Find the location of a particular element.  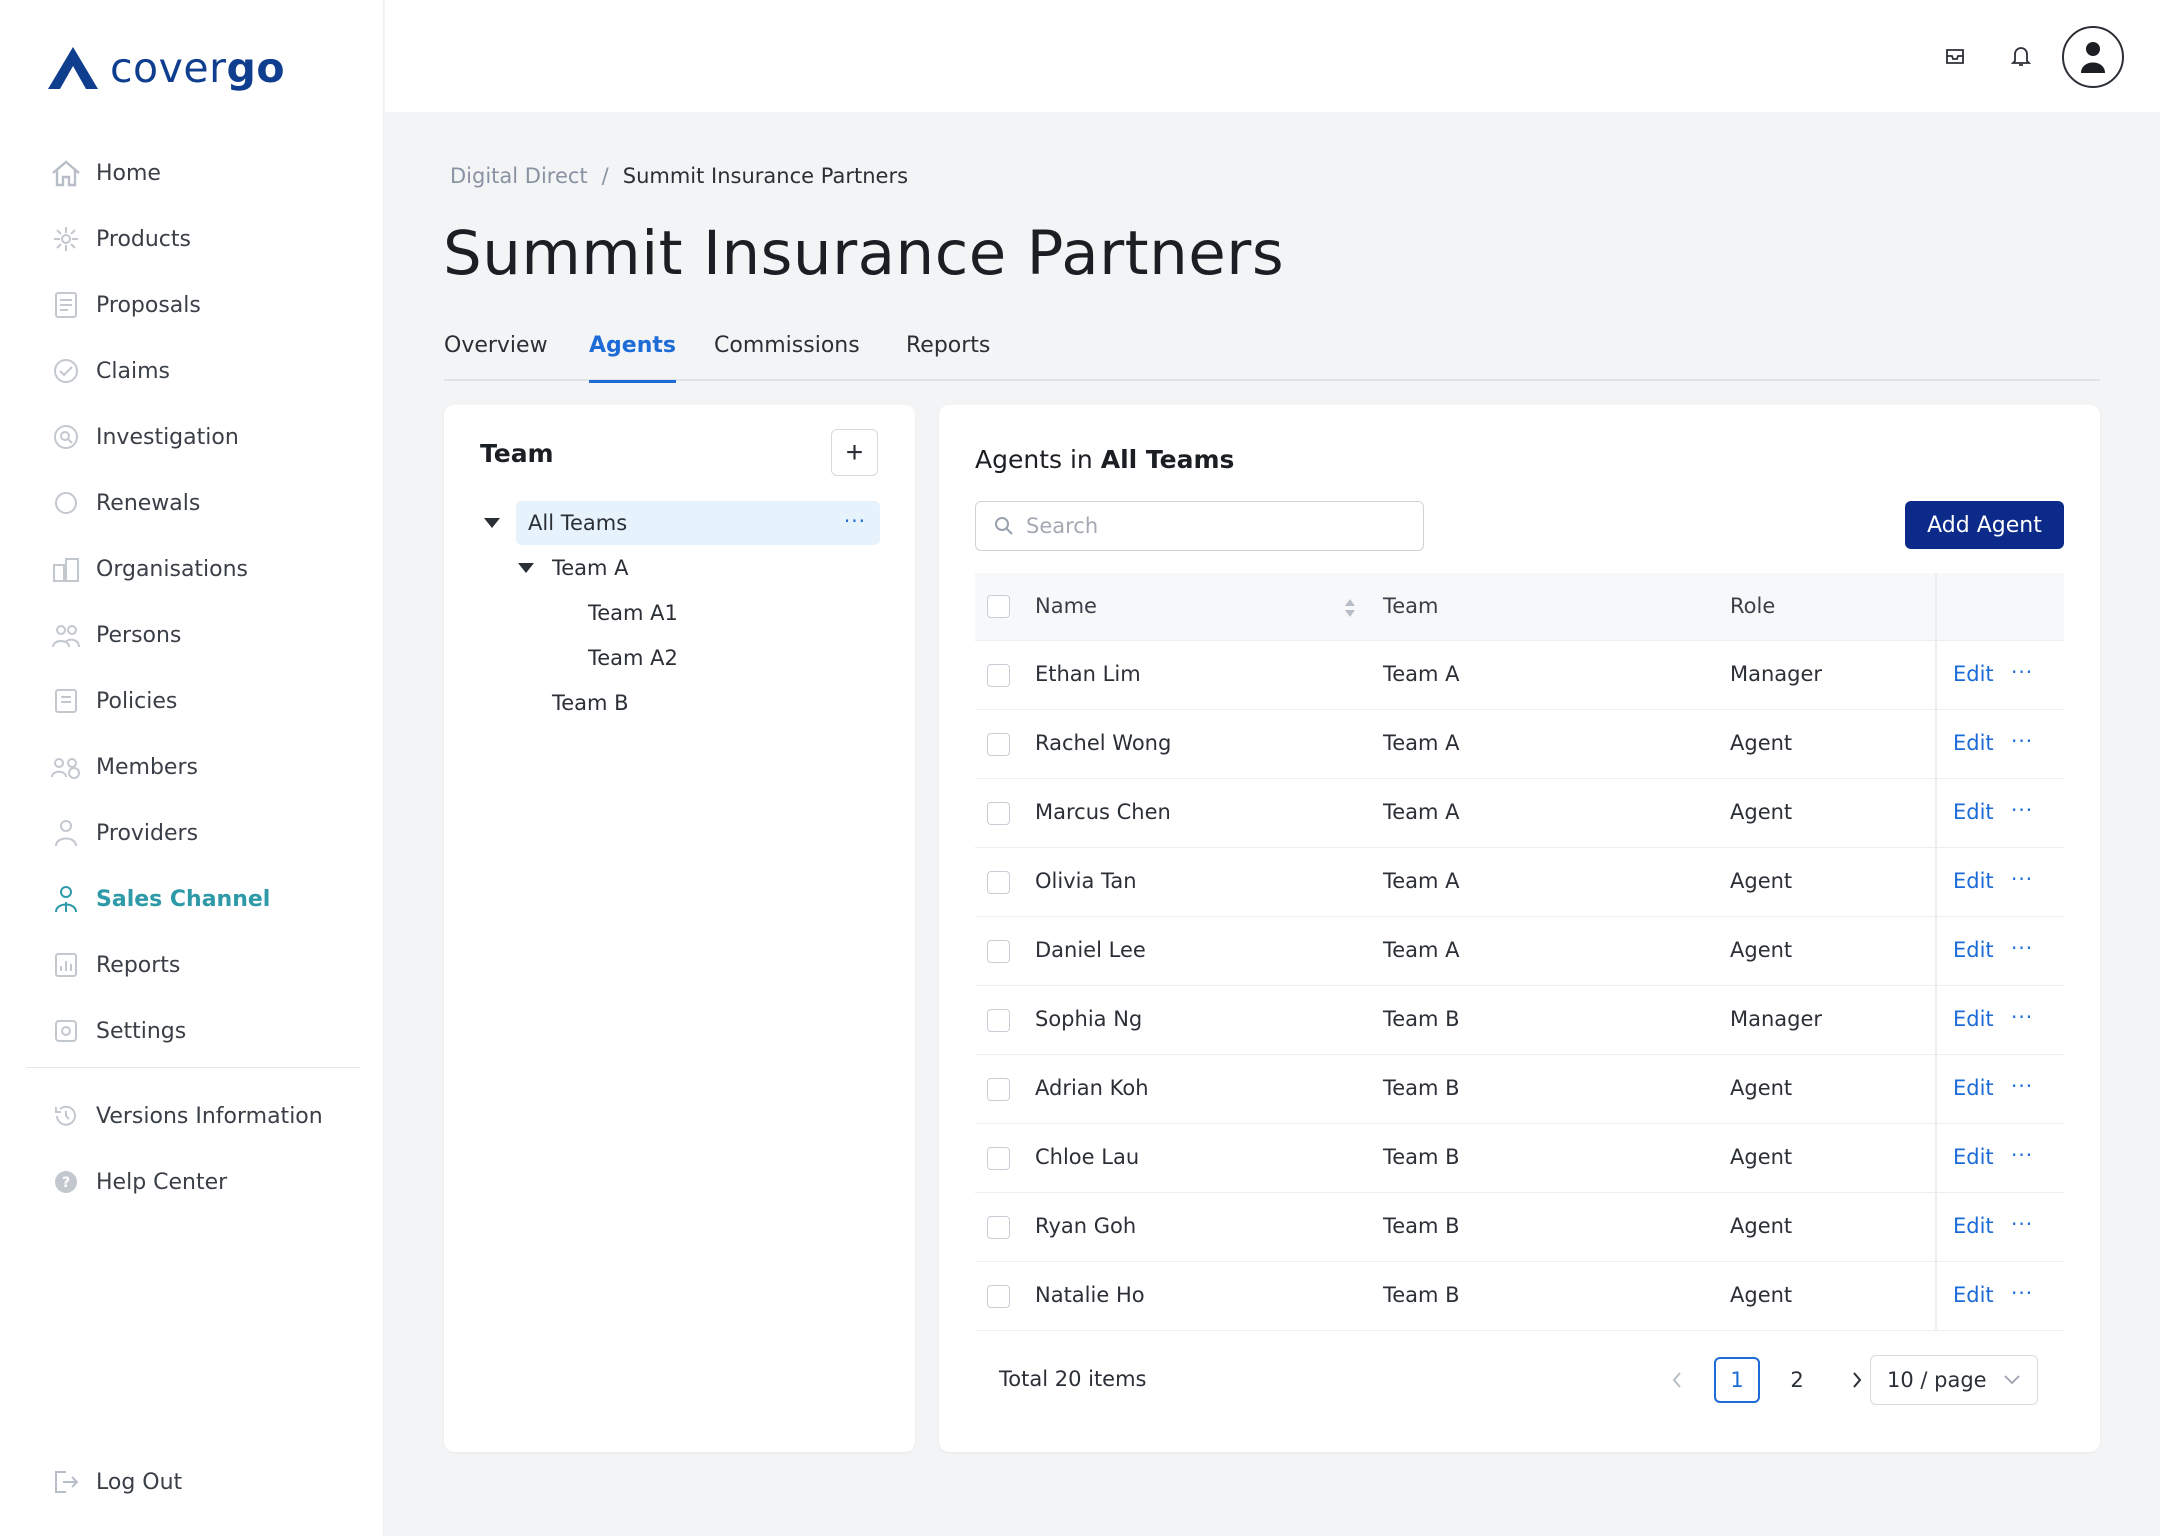

sidebar-item-persons: Persons is located at coordinates (192, 635).